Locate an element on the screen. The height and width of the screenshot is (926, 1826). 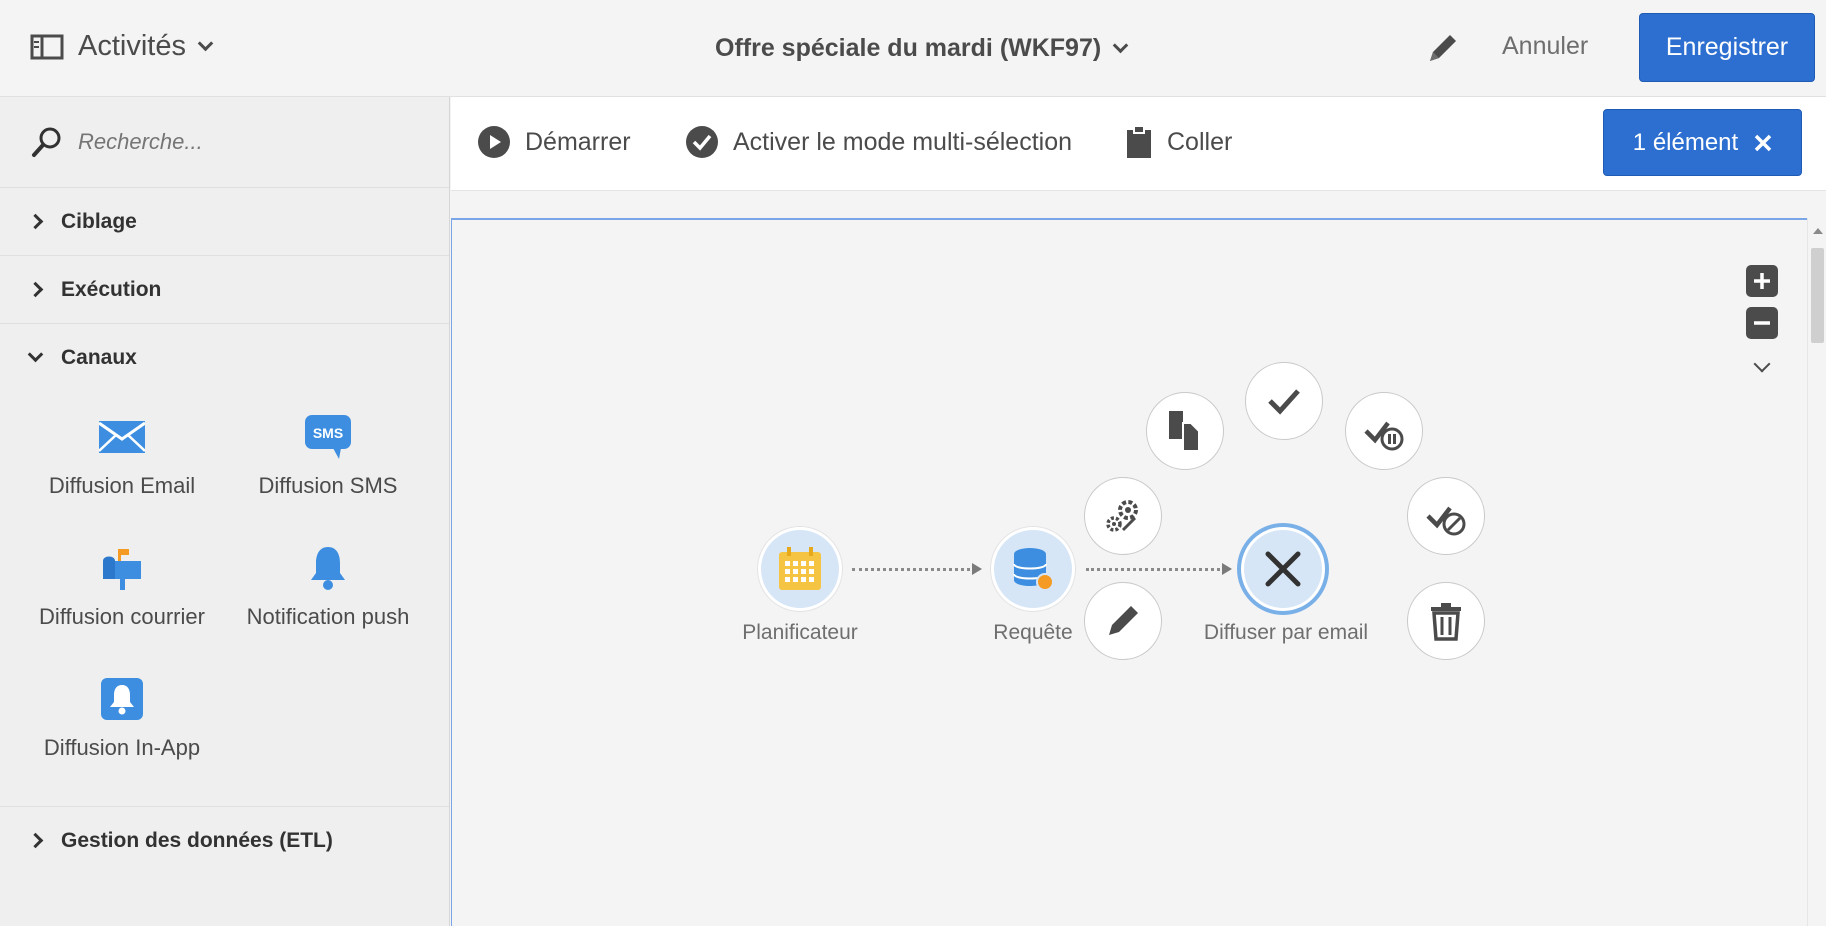
delete-button is located at coordinates (1446, 621).